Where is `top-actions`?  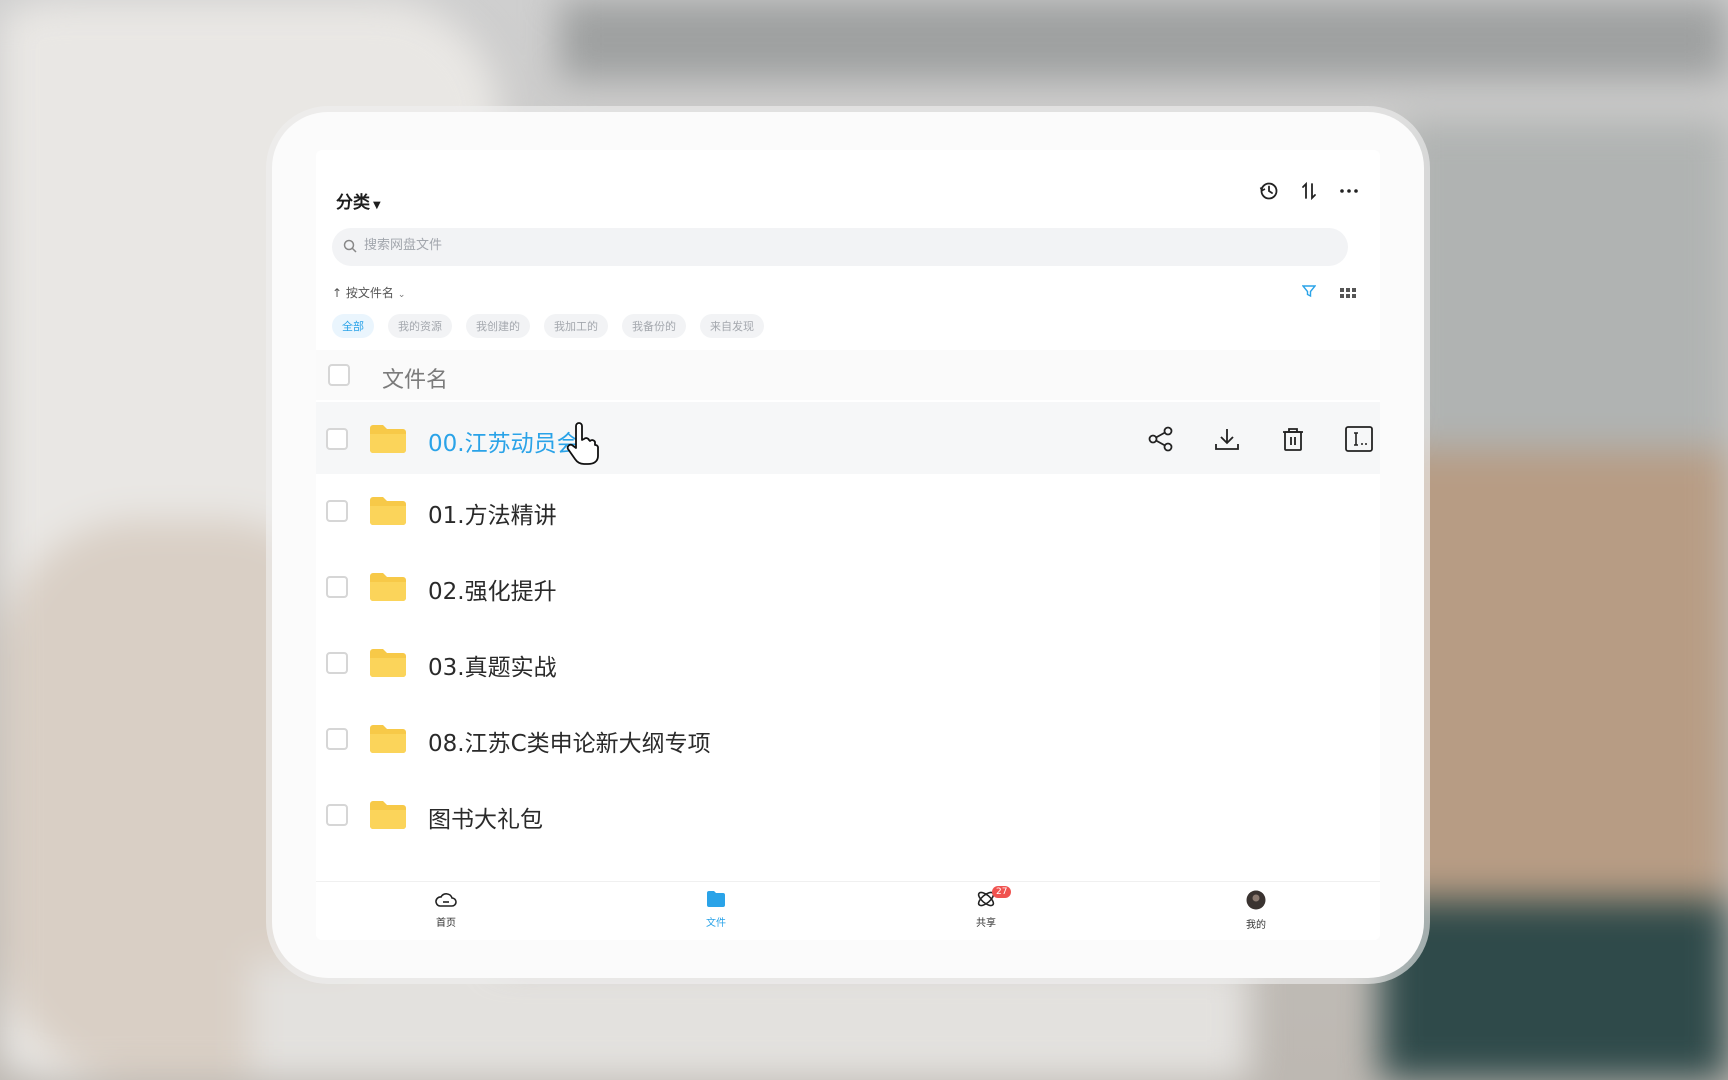 top-actions is located at coordinates (1309, 191).